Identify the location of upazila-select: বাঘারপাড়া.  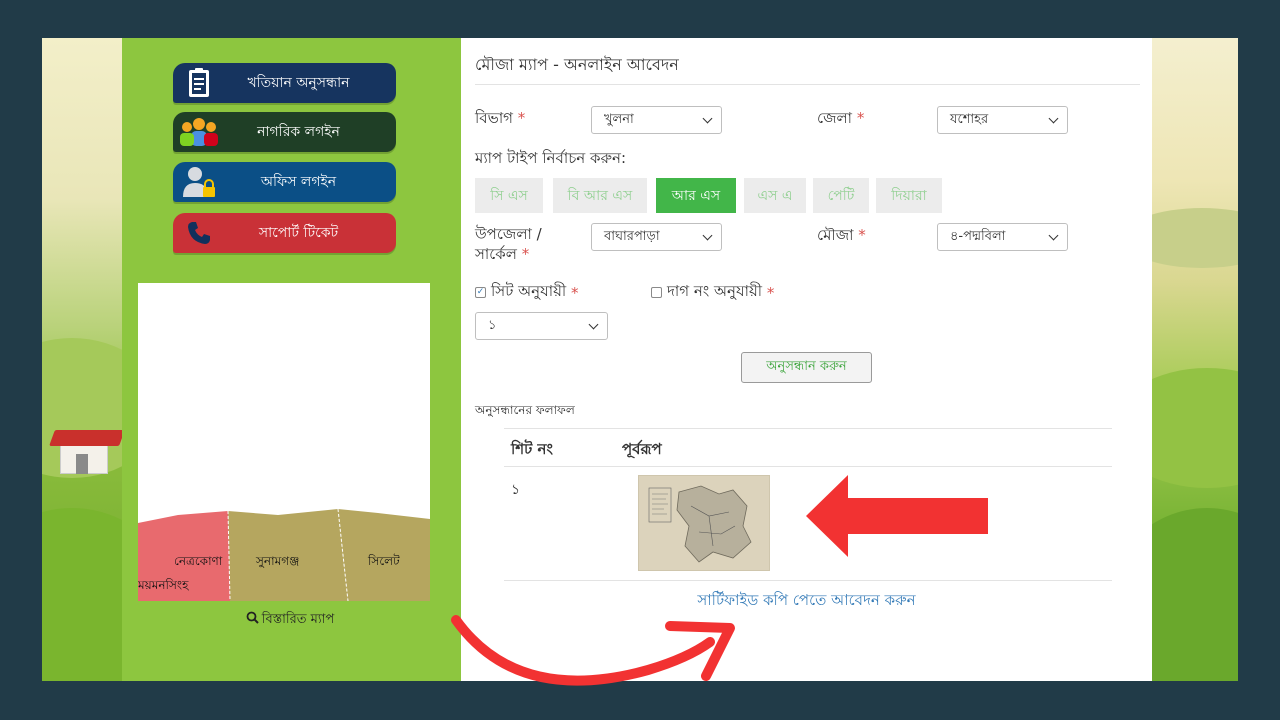
(656, 237).